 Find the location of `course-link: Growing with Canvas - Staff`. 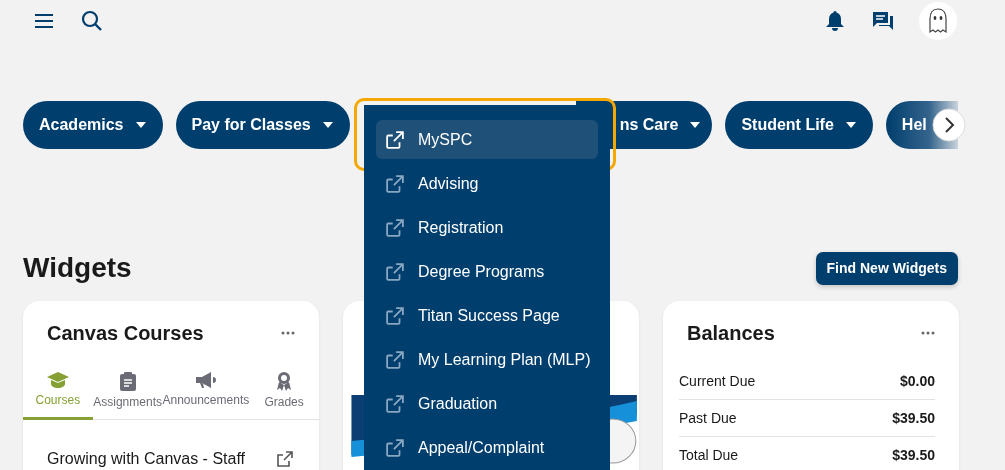

course-link: Growing with Canvas - Staff is located at coordinates (146, 459).